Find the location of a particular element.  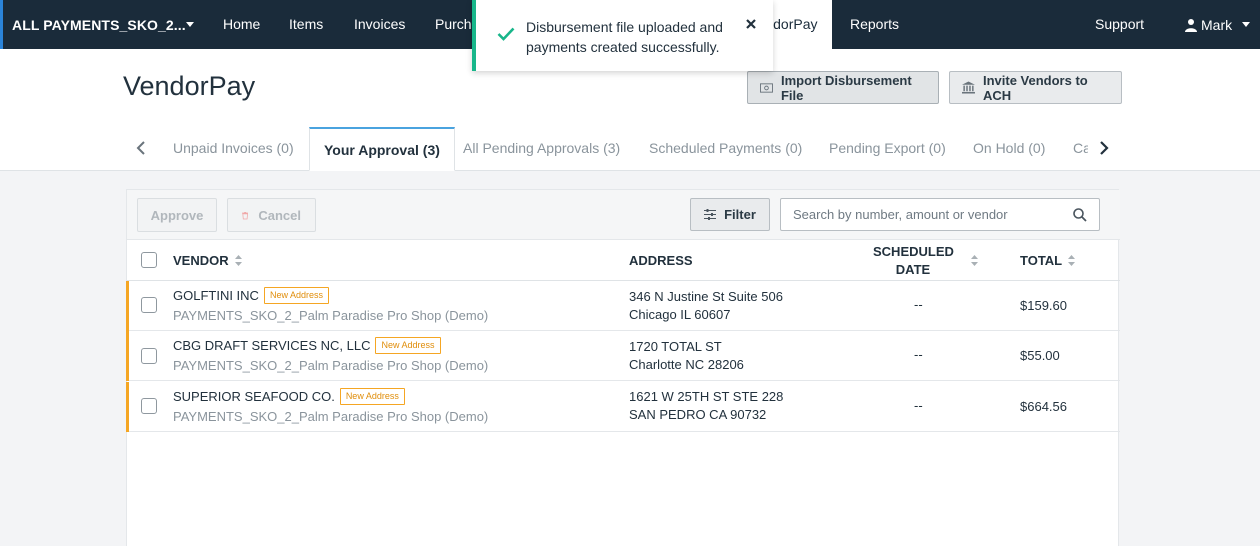

column-total: TOTAL is located at coordinates (1048, 260).